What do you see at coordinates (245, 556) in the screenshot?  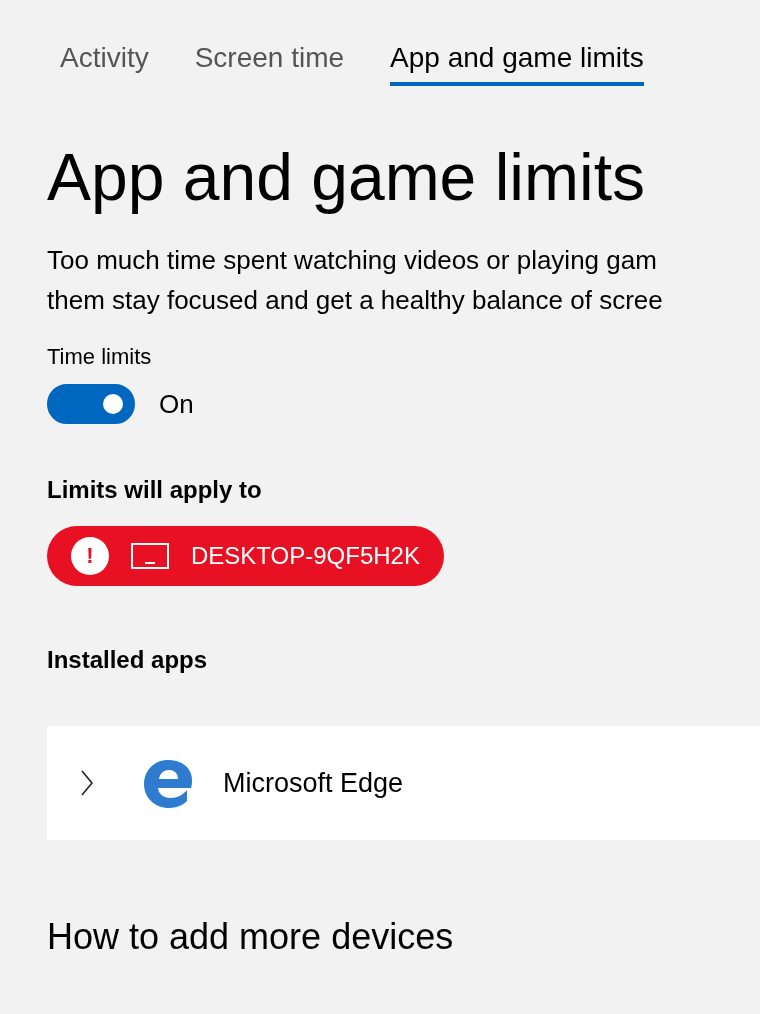 I see `device-badge: ! DESKTOP-9QF5H2K` at bounding box center [245, 556].